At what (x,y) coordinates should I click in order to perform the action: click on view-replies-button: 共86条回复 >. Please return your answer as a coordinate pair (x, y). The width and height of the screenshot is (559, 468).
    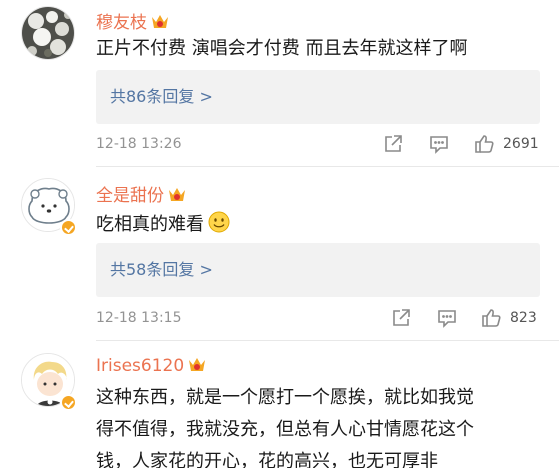
    Looking at the image, I should click on (318, 97).